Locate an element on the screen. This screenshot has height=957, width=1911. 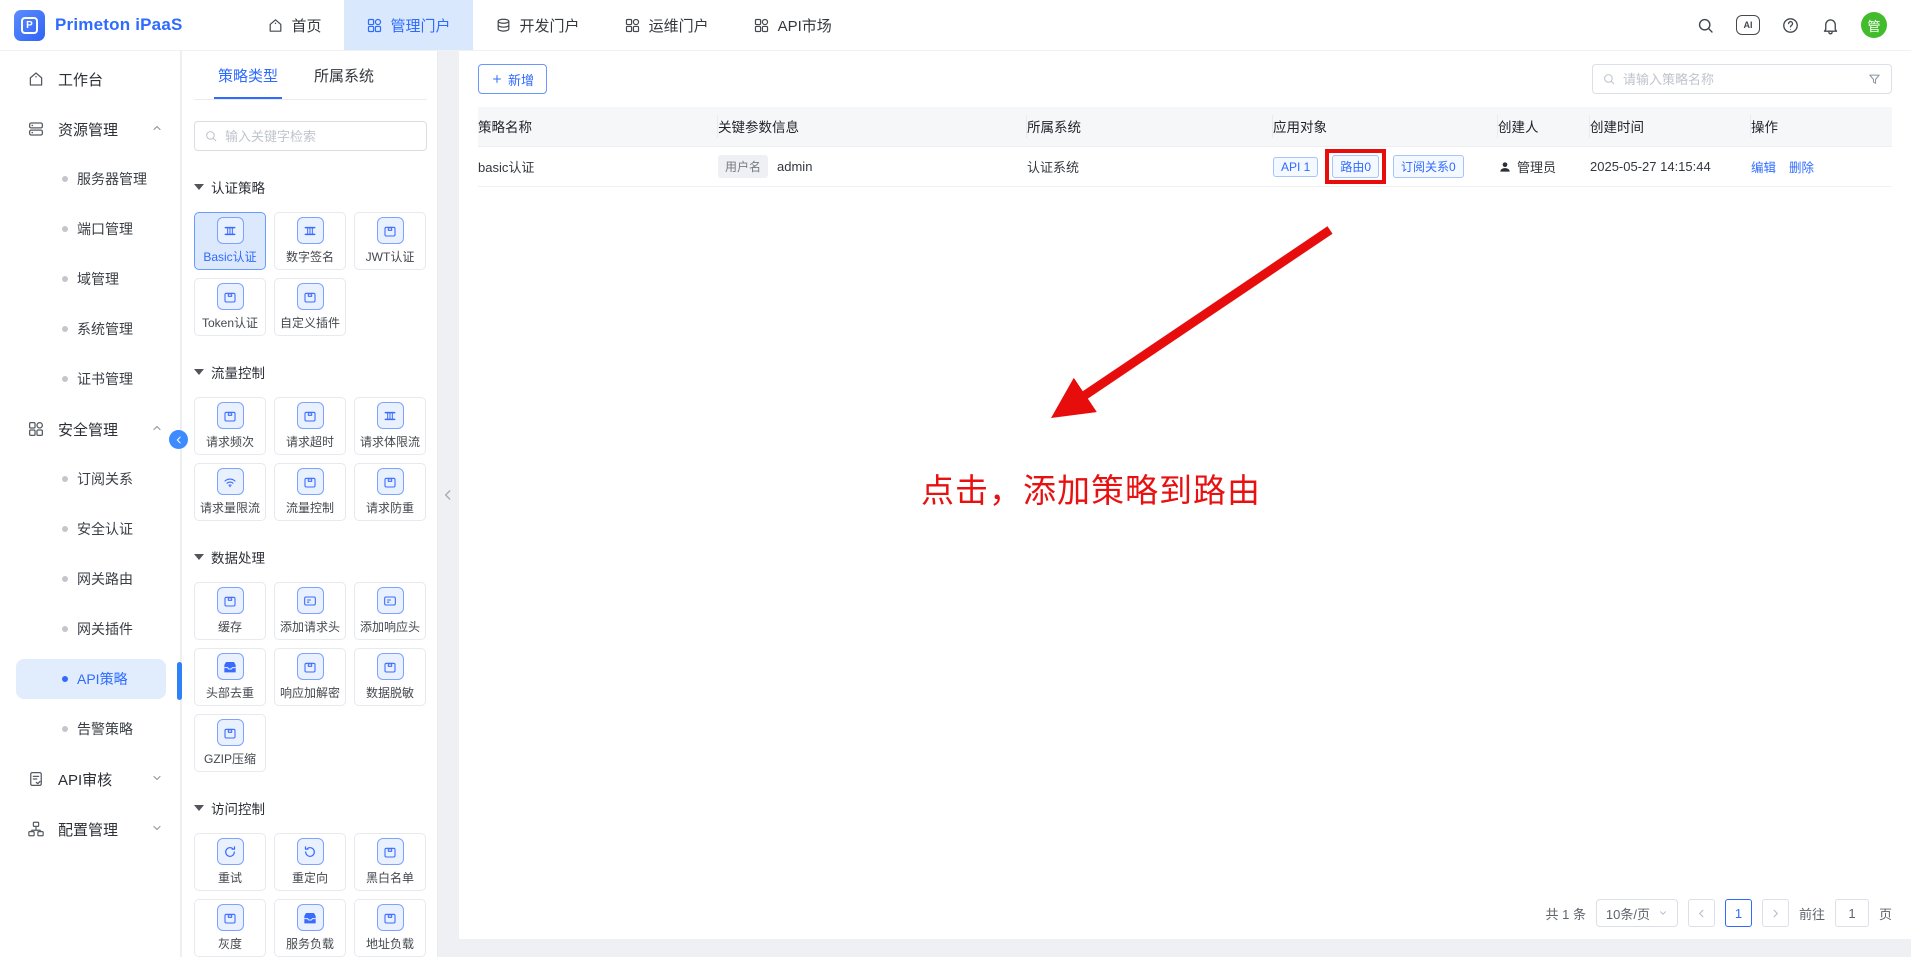
column-header: 创建时间 is located at coordinates (1670, 126).